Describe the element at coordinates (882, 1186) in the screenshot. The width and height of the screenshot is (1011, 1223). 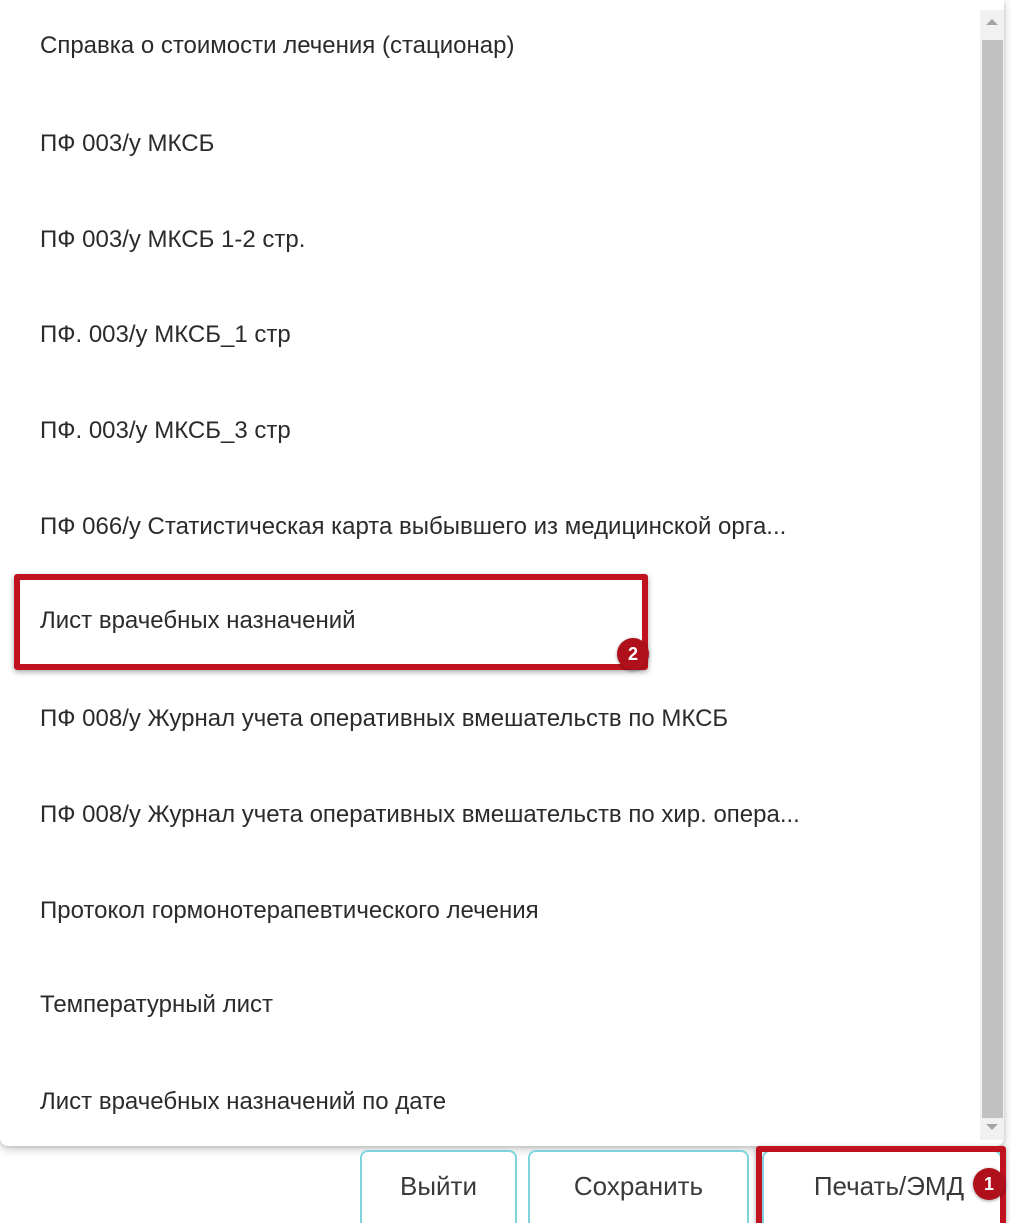
I see `print-emd-button: Печать/ЭМД` at that location.